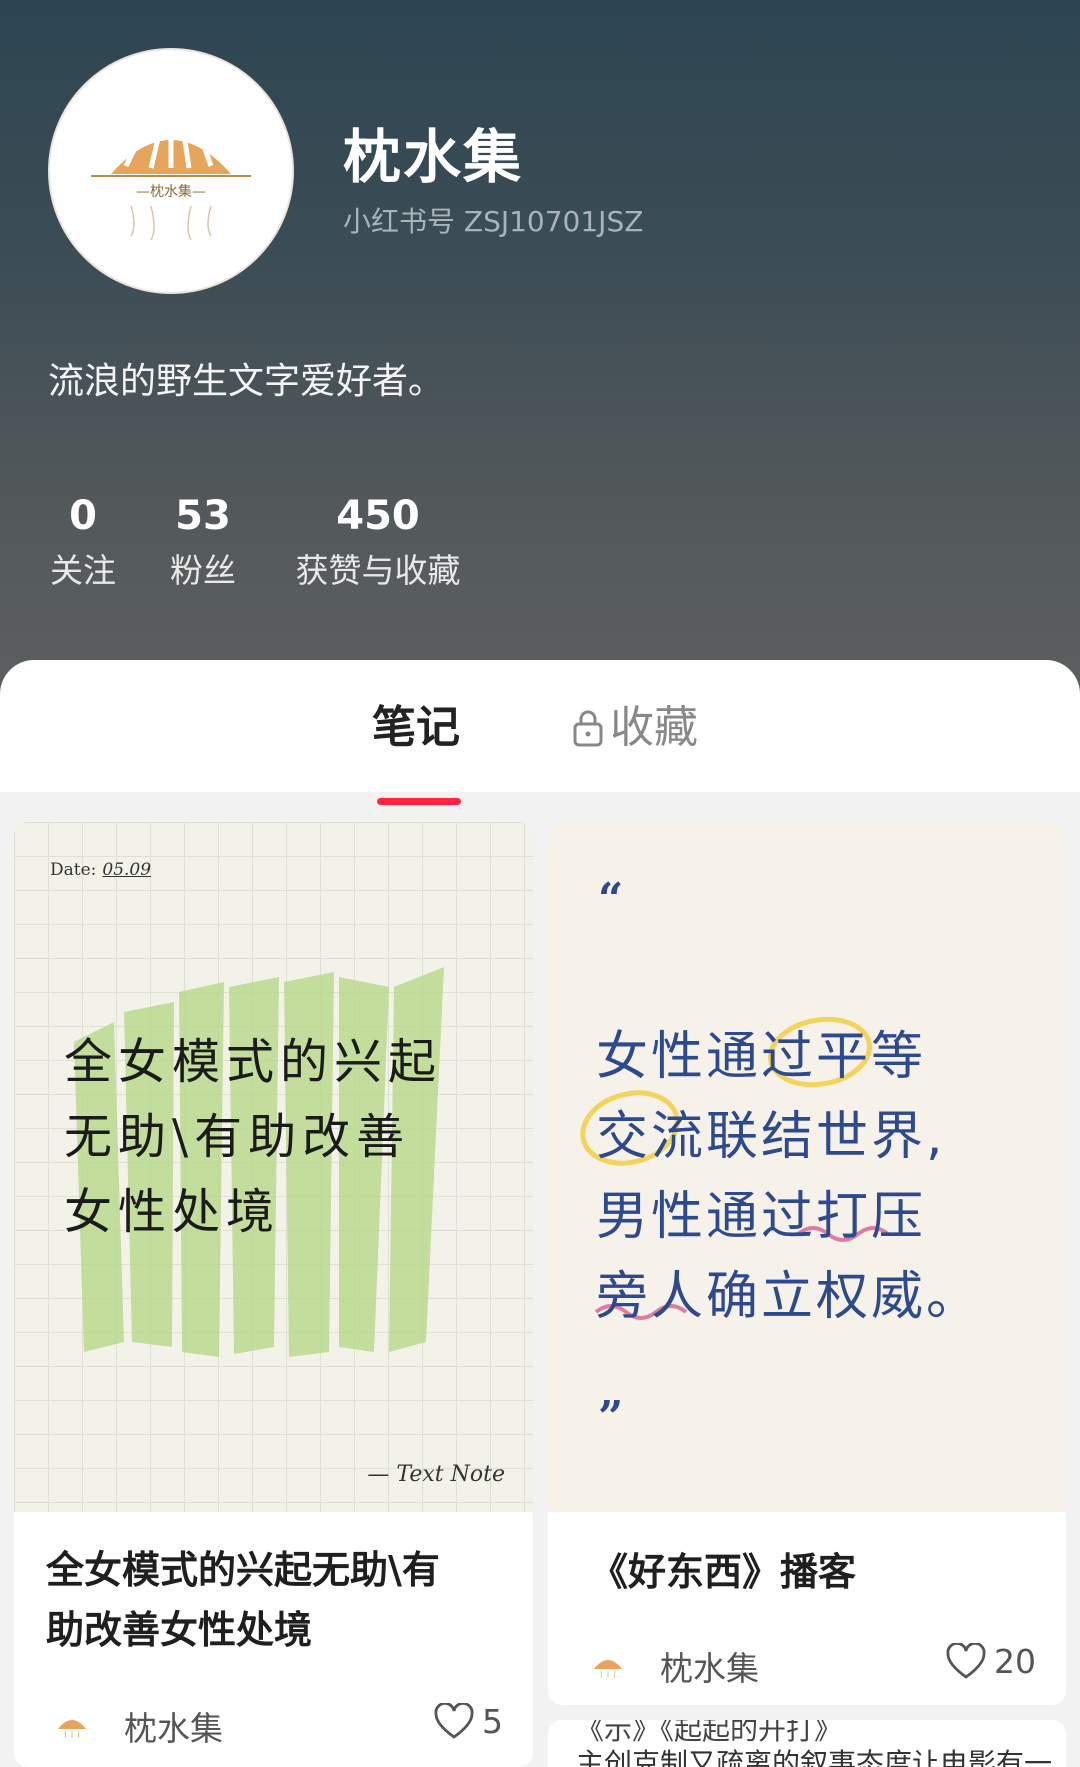  Describe the element at coordinates (493, 220) in the screenshot. I see `profile-id: 小红书号 ZSJ10701JSZ` at that location.